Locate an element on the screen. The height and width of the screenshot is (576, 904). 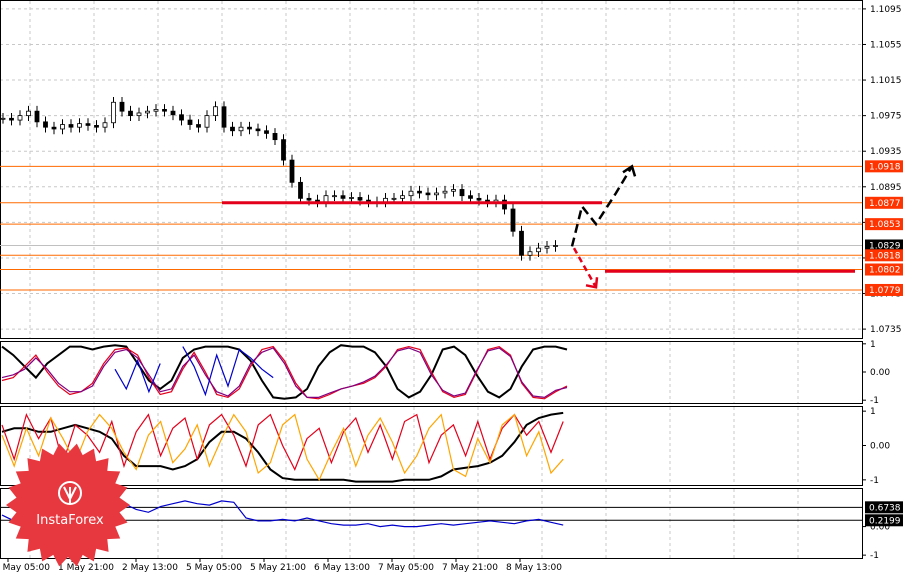
x-tick-label: 1 May 05:00 is located at coordinates (25, 568).